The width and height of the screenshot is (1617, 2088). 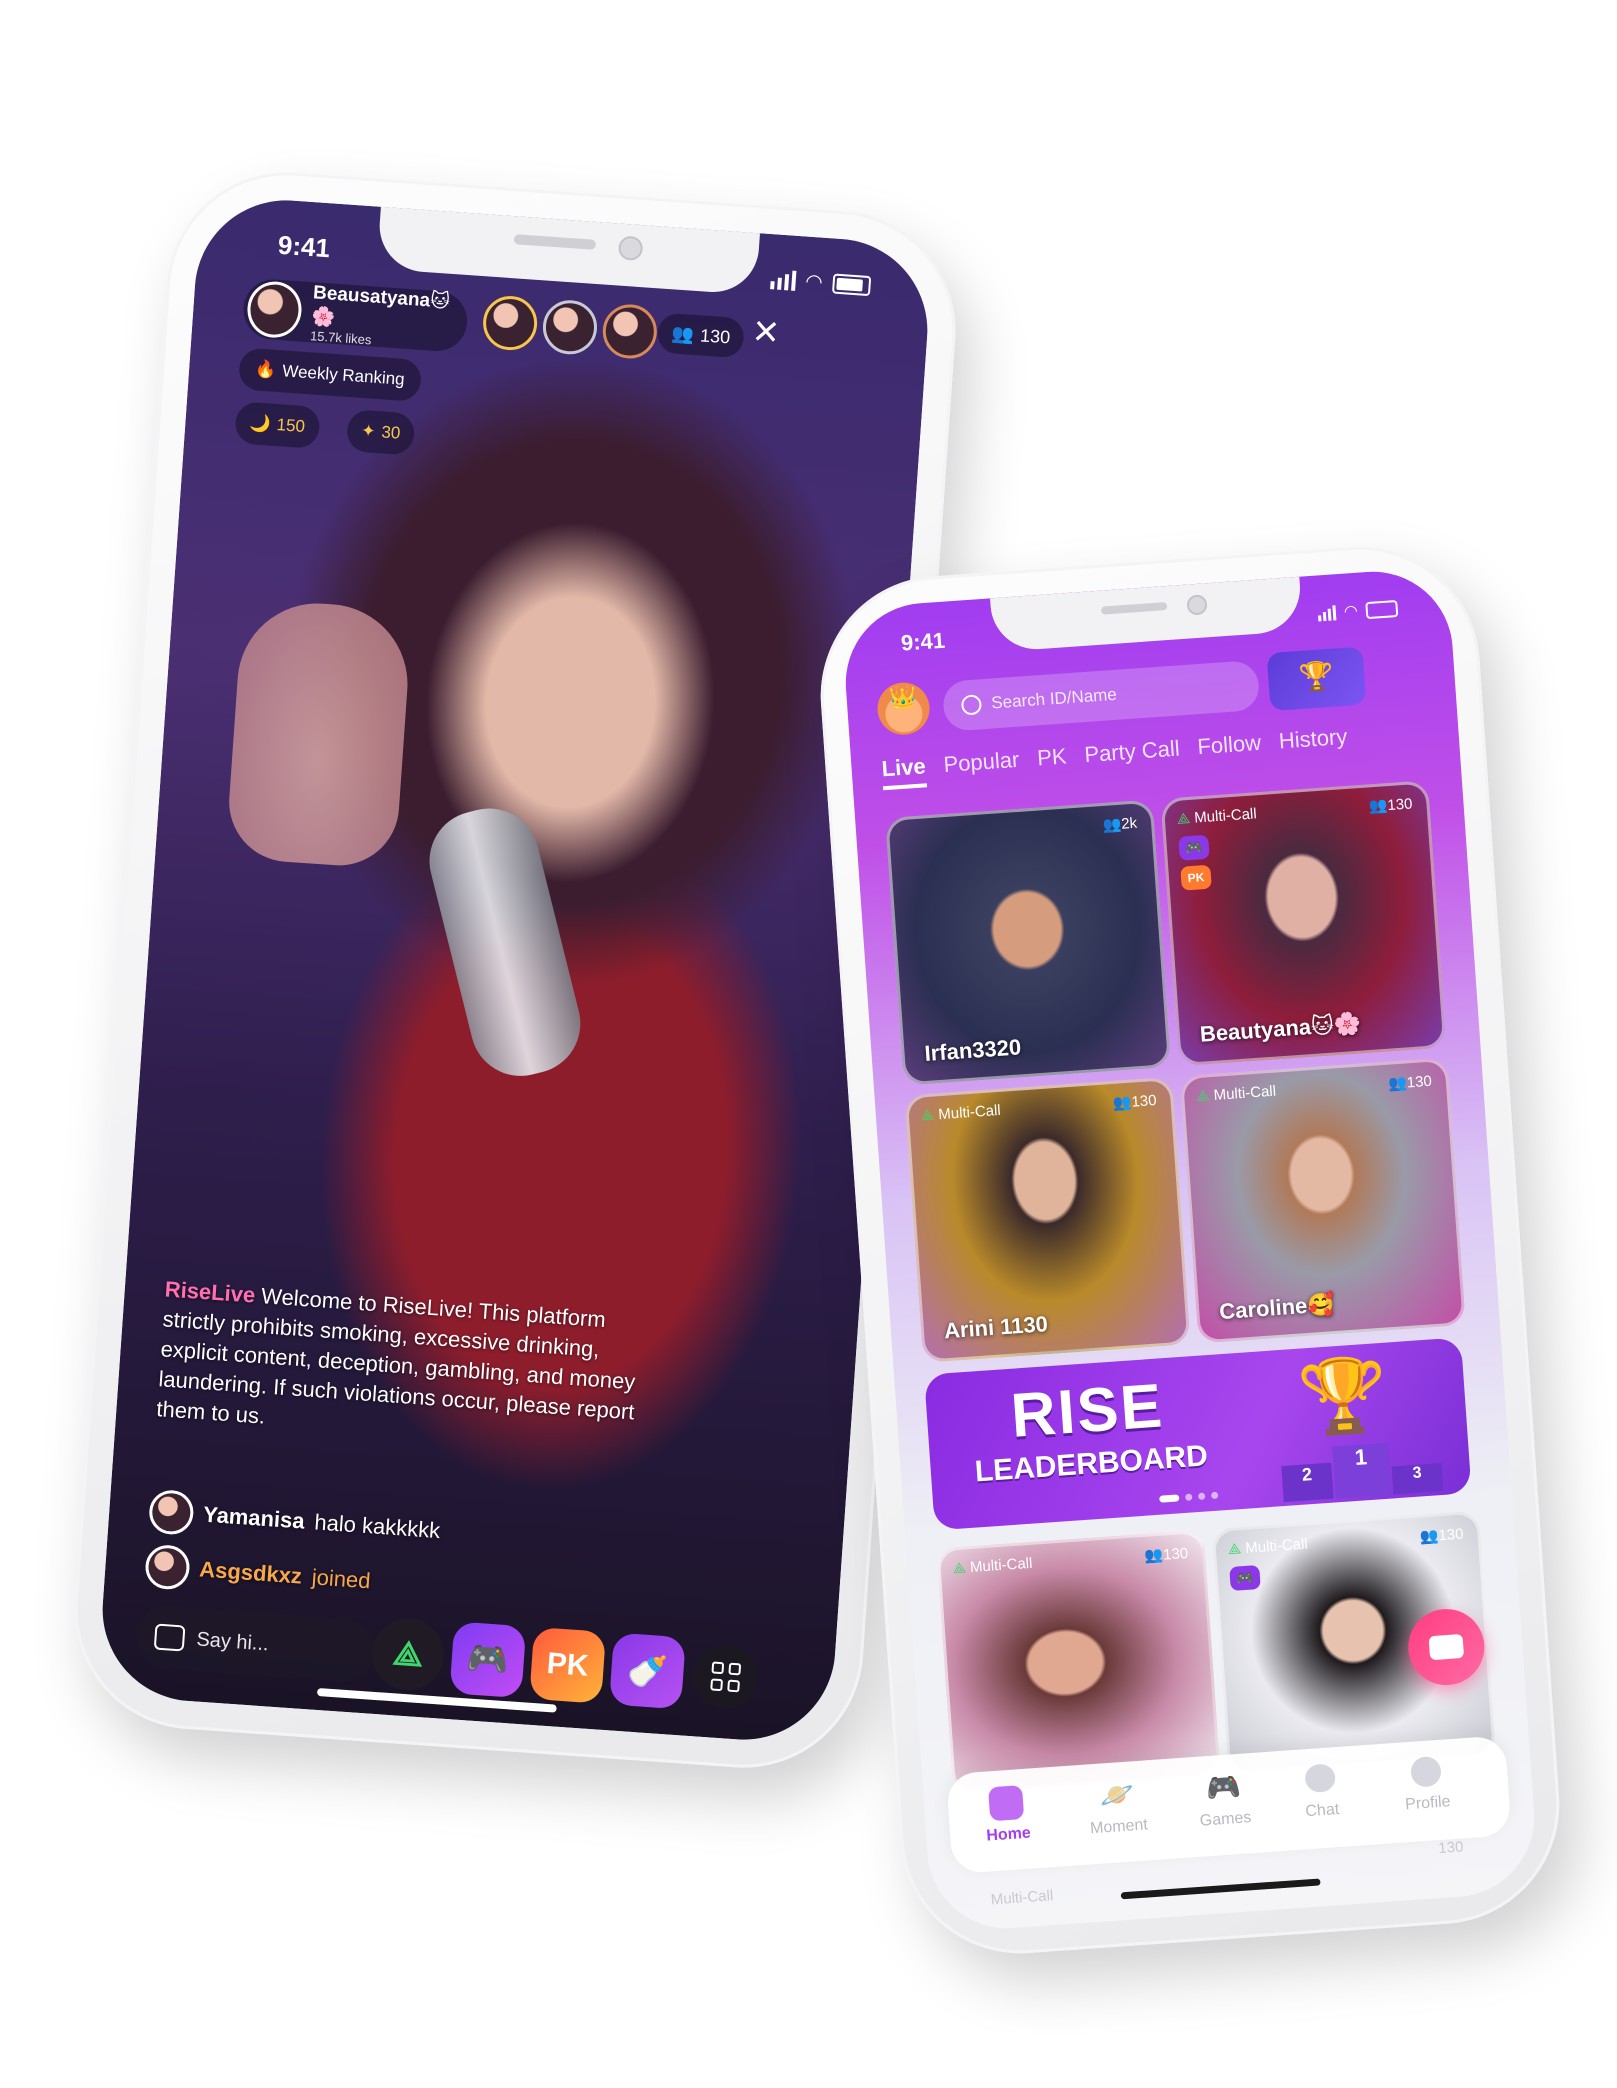 I want to click on game-button: 🎮, so click(x=488, y=1660).